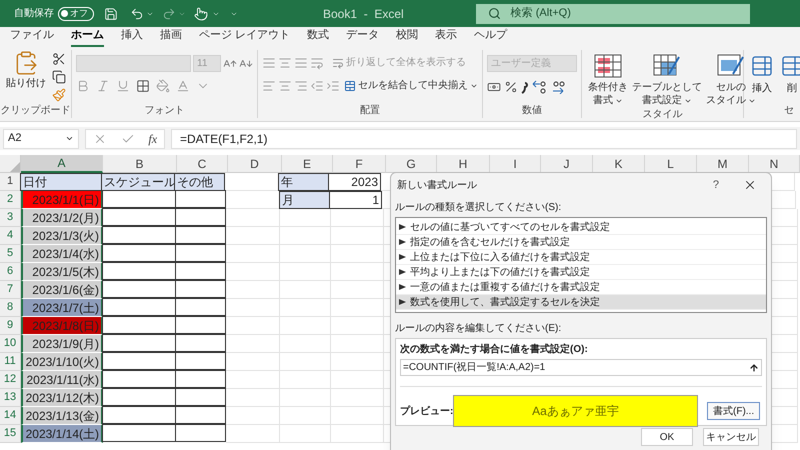 This screenshot has width=800, height=450. What do you see at coordinates (484, 138) in the screenshot?
I see `formula-field: =DATE(F1,F2,1)` at bounding box center [484, 138].